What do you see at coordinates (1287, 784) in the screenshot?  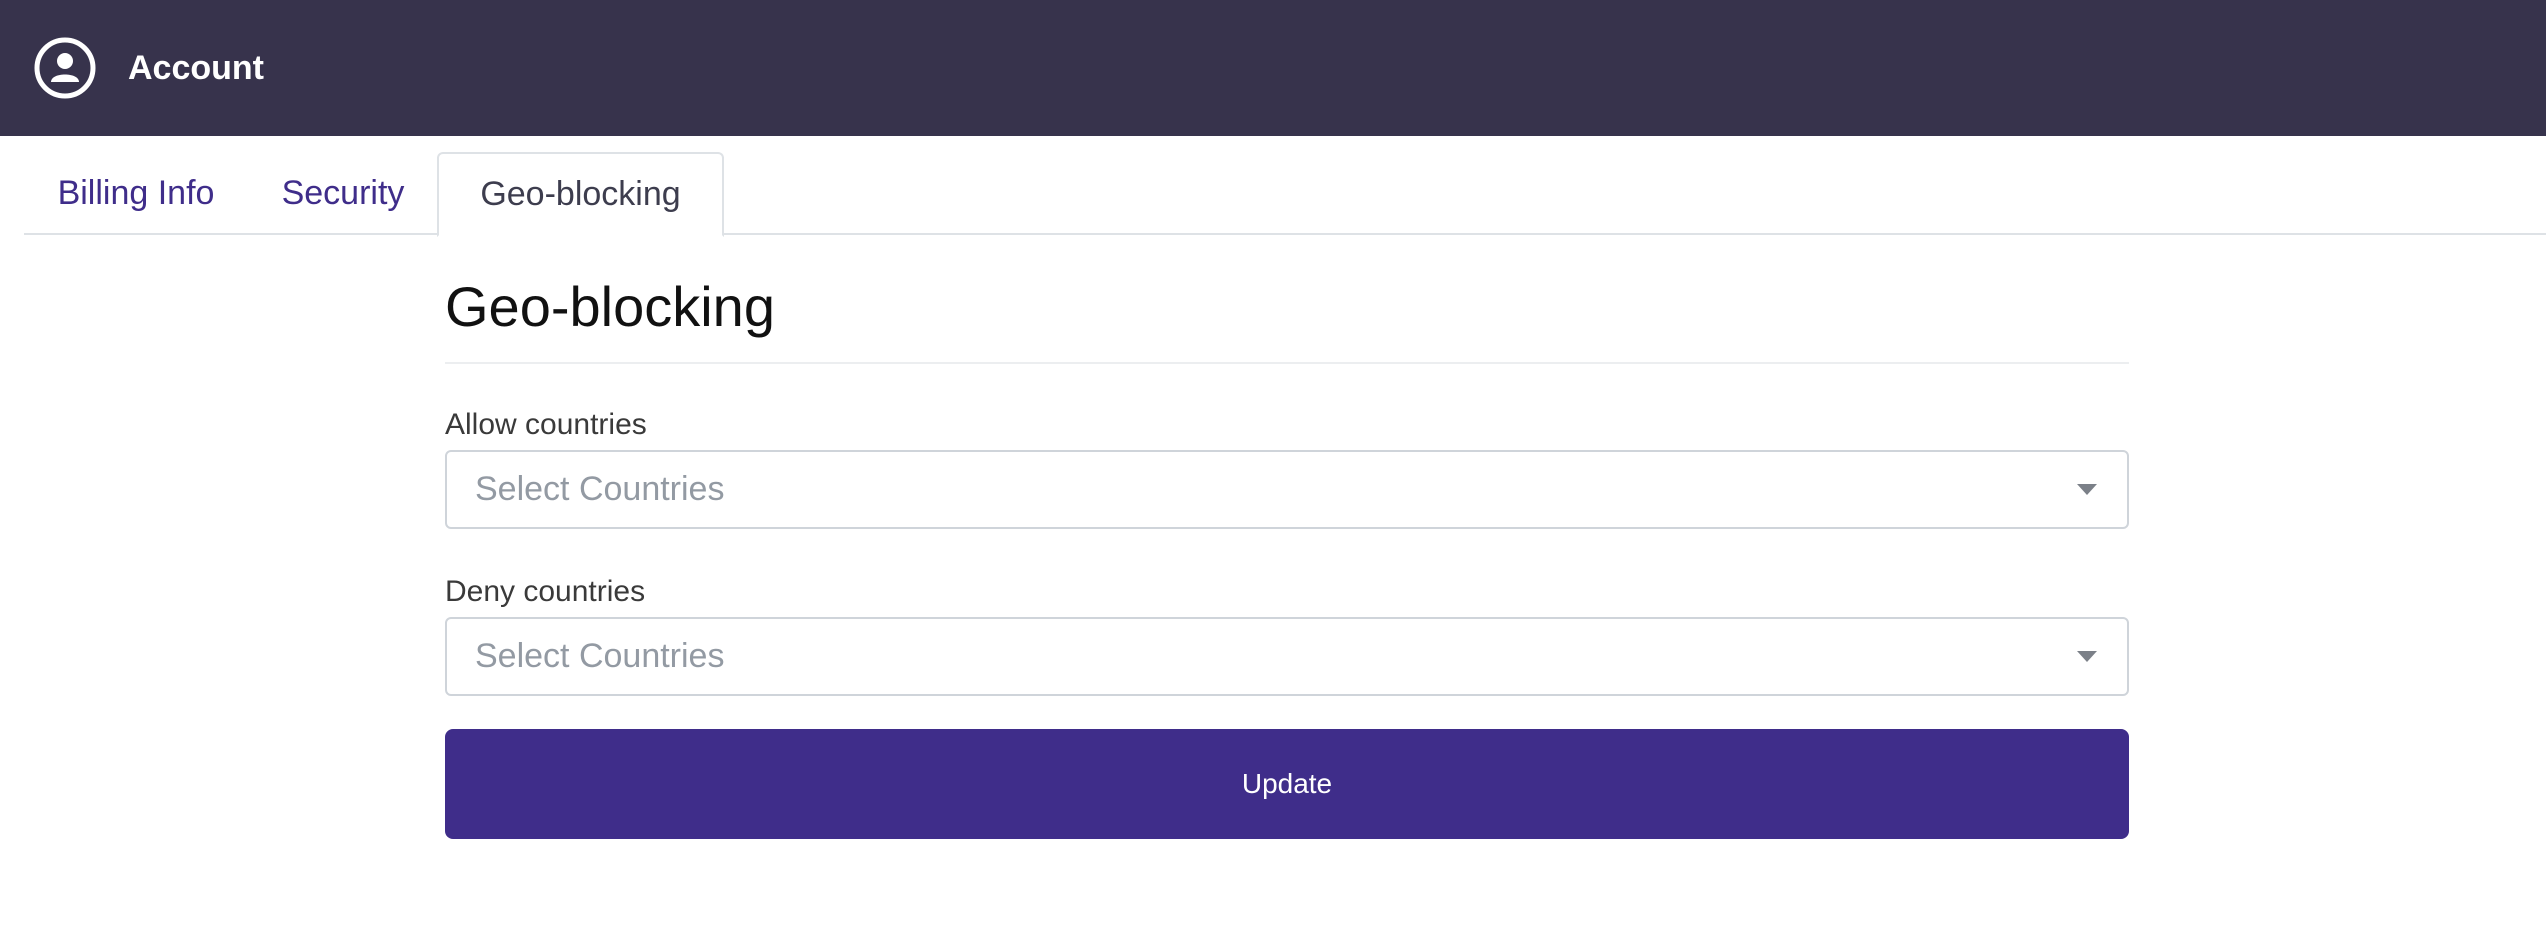 I see `update-button: Update` at bounding box center [1287, 784].